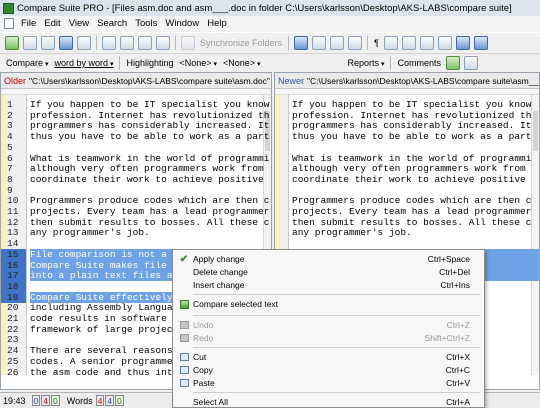 Image resolution: width=540 pixels, height=408 pixels. What do you see at coordinates (241, 43) in the screenshot?
I see `sync-folders-button: Synchronize Folders` at bounding box center [241, 43].